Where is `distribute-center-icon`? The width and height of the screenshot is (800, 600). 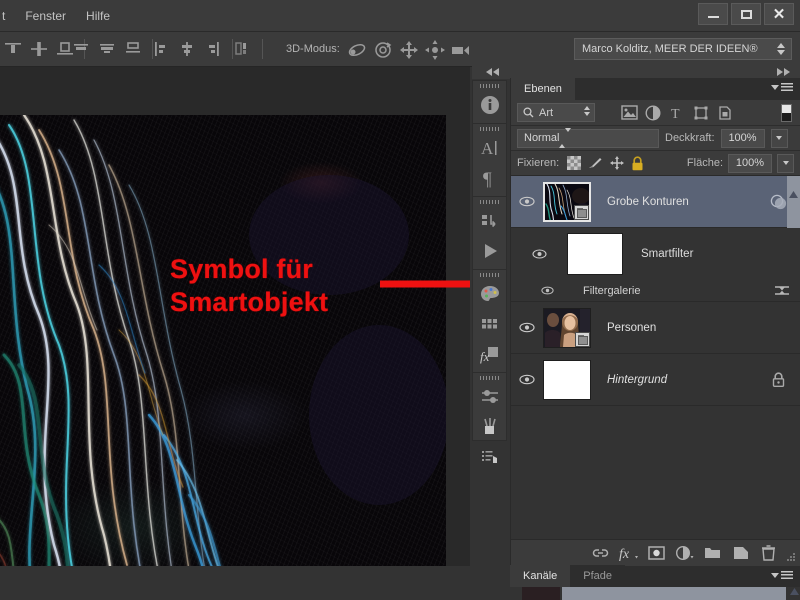
distribute-center-icon is located at coordinates (187, 49).